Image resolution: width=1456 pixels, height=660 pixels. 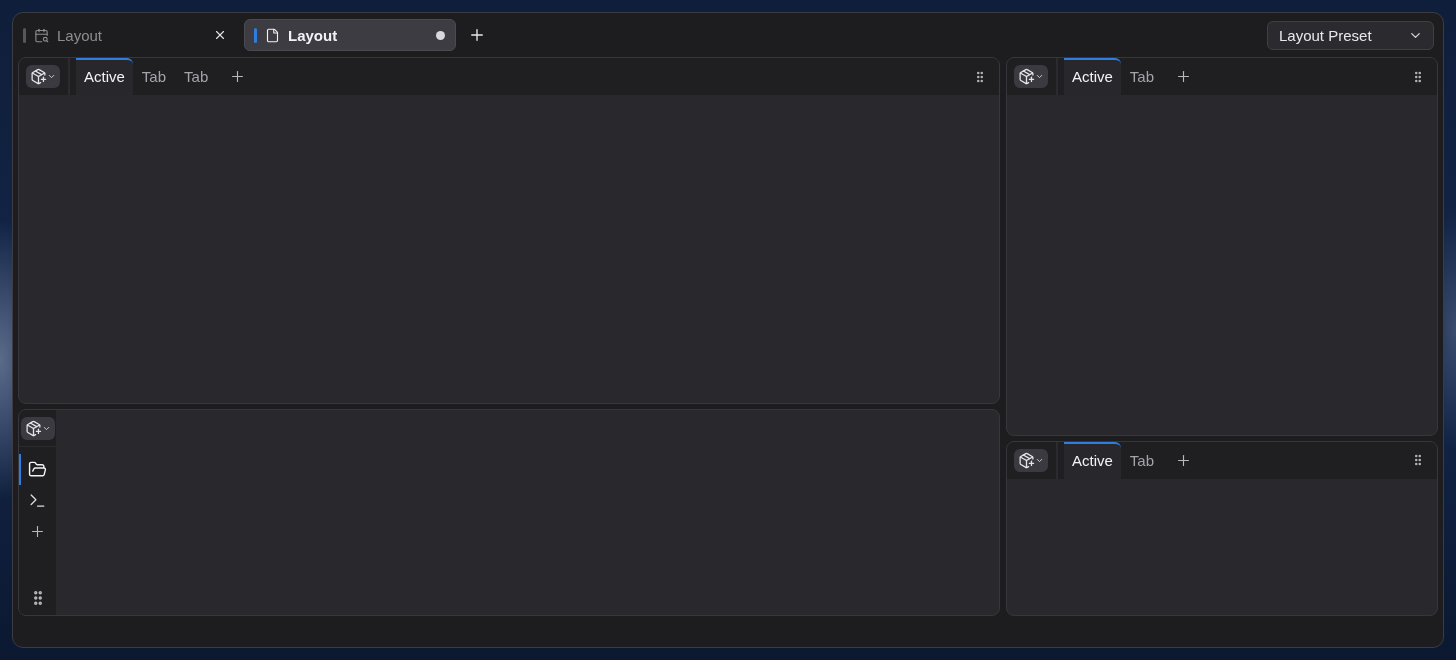 What do you see at coordinates (477, 35) in the screenshot?
I see `plus-icon` at bounding box center [477, 35].